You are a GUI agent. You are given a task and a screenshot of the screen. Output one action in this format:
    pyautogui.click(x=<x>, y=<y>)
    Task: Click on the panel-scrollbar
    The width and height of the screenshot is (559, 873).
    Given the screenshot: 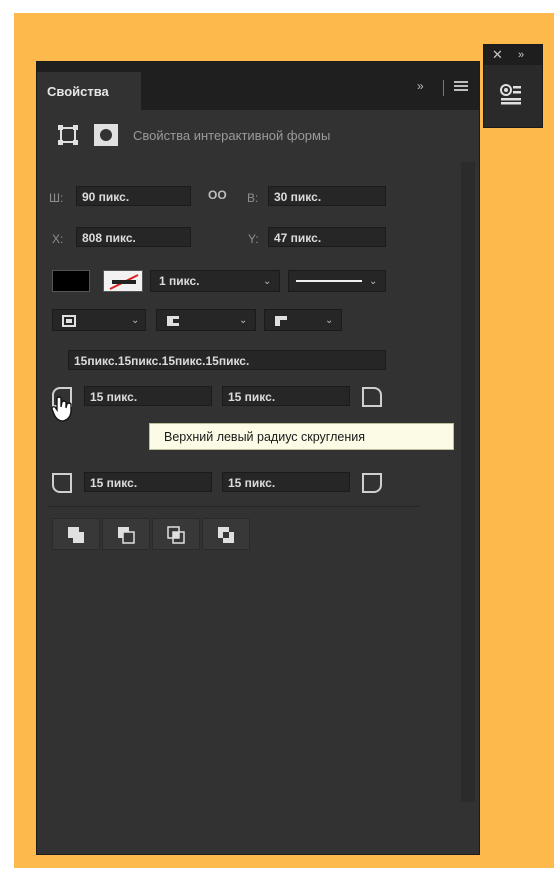 What is the action you would take?
    pyautogui.click(x=468, y=482)
    